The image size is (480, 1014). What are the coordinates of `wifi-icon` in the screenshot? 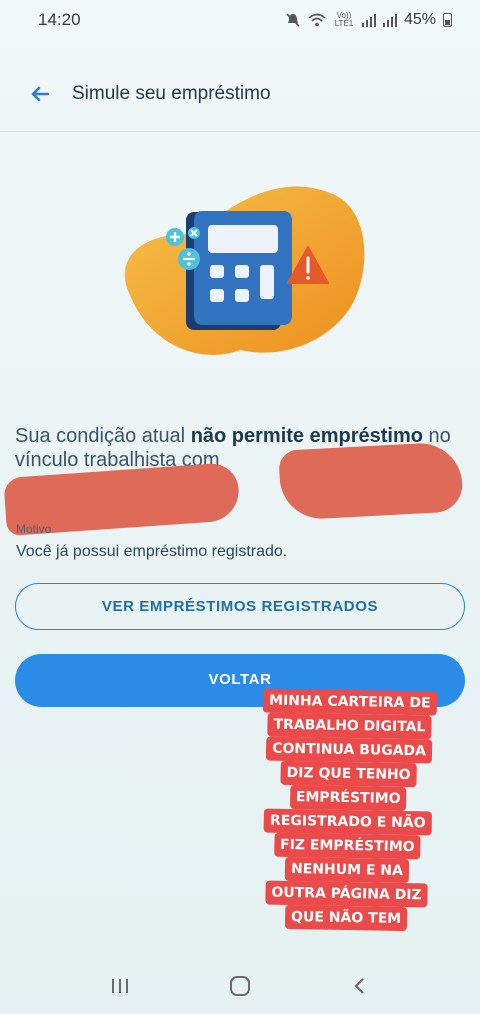 It's located at (317, 20).